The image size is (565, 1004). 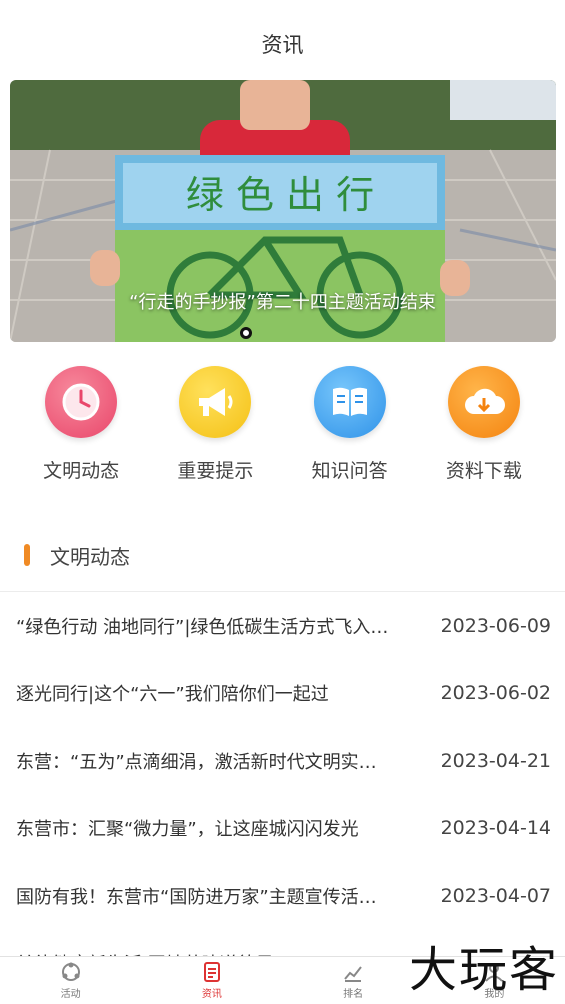 I want to click on news-item: “绿色行动 油地同行”|绿色低碳生活方式飞入… 2023-06-09, so click(x=282, y=626).